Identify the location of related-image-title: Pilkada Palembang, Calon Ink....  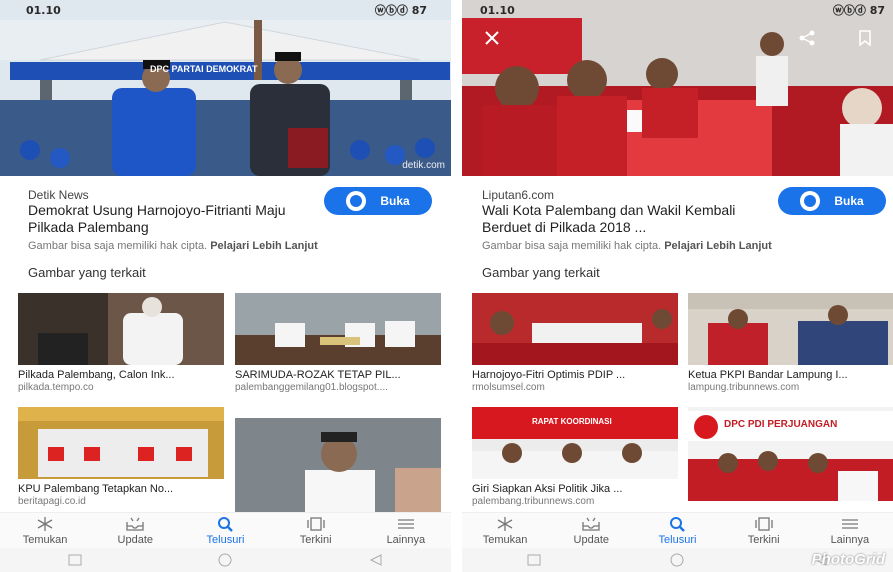
(96, 375).